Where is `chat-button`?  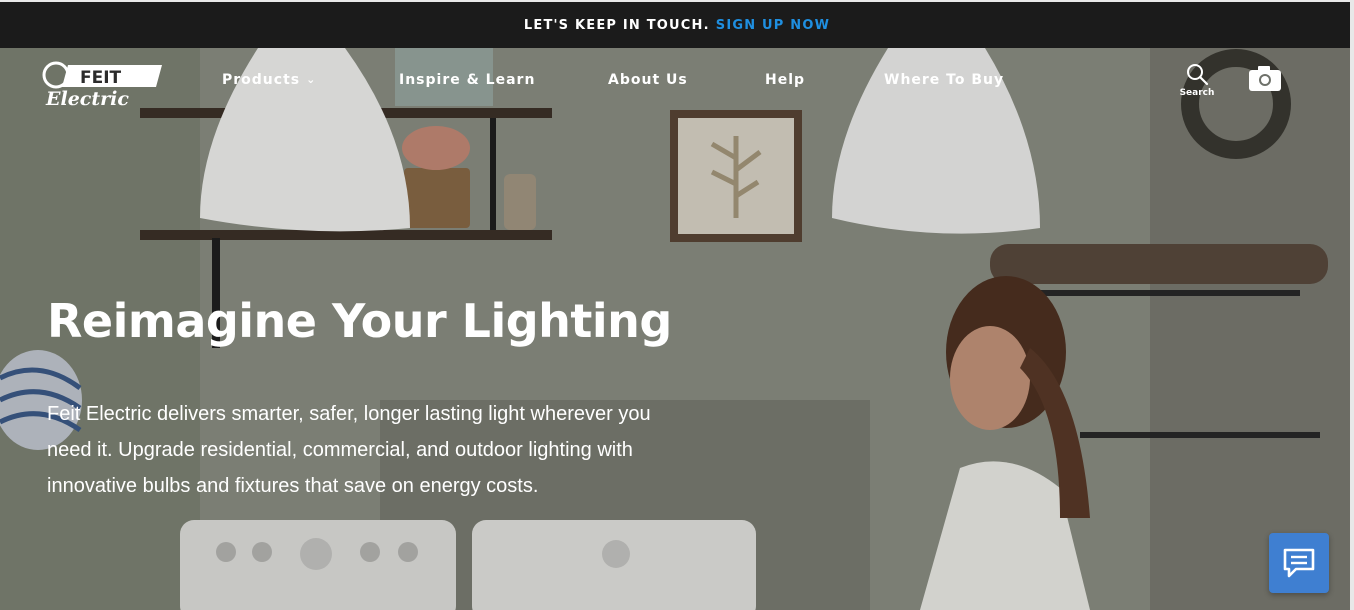 chat-button is located at coordinates (1299, 563).